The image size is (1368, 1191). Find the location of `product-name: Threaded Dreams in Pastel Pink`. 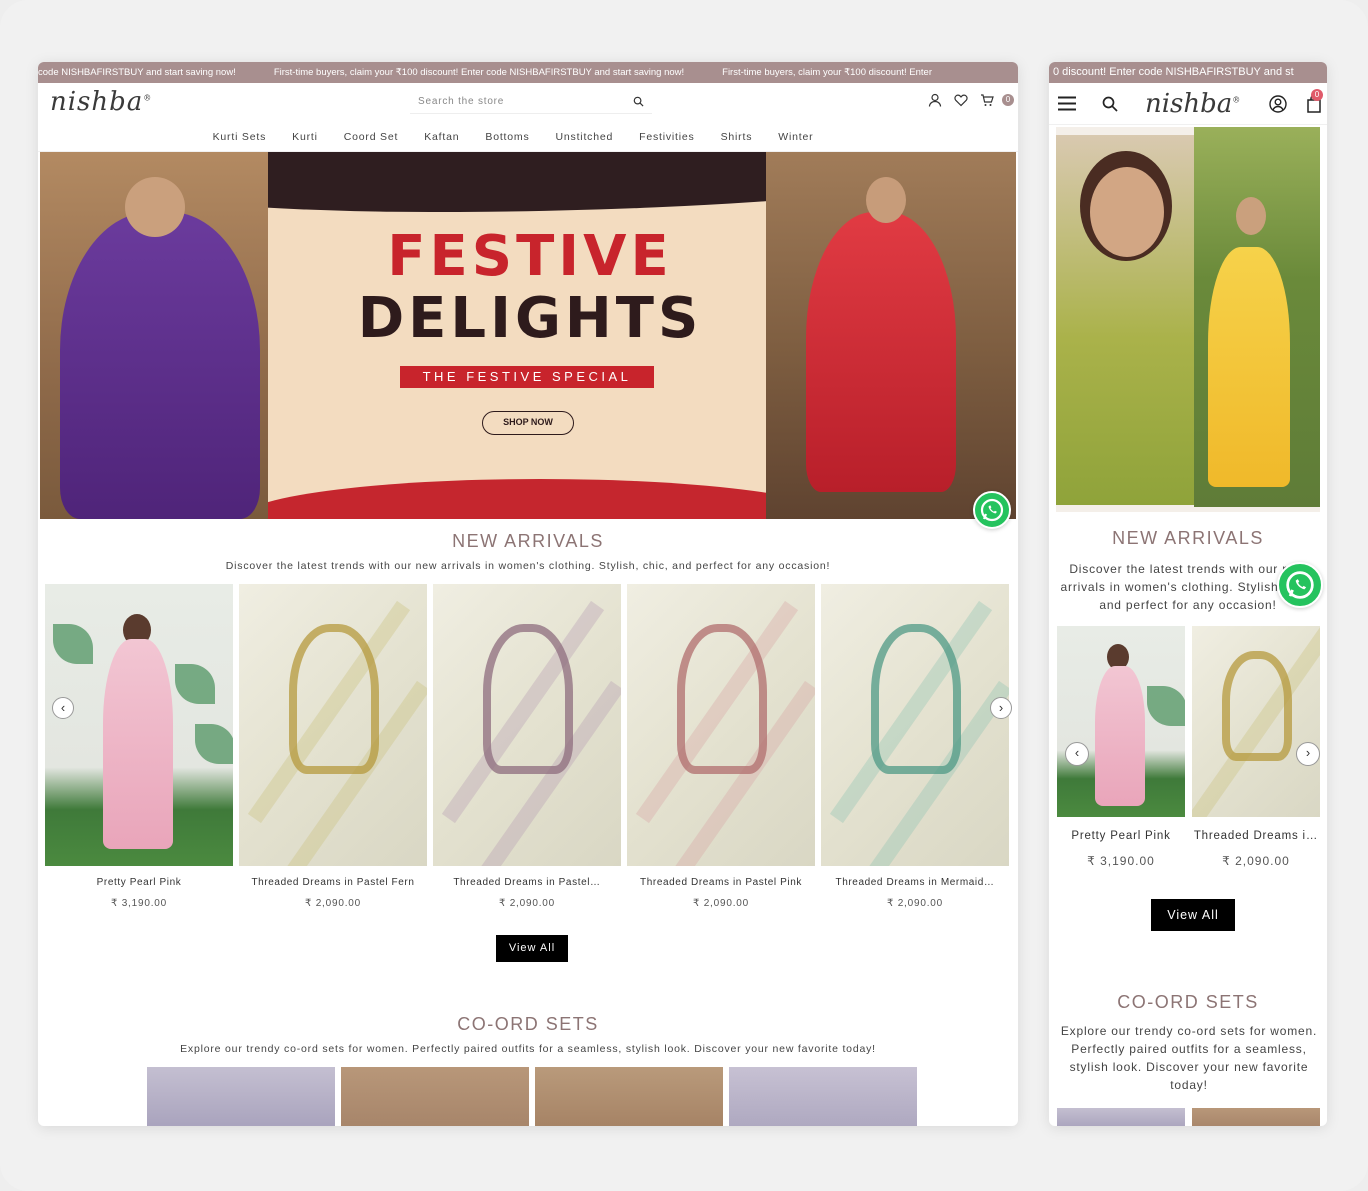

product-name: Threaded Dreams in Pastel Pink is located at coordinates (721, 882).